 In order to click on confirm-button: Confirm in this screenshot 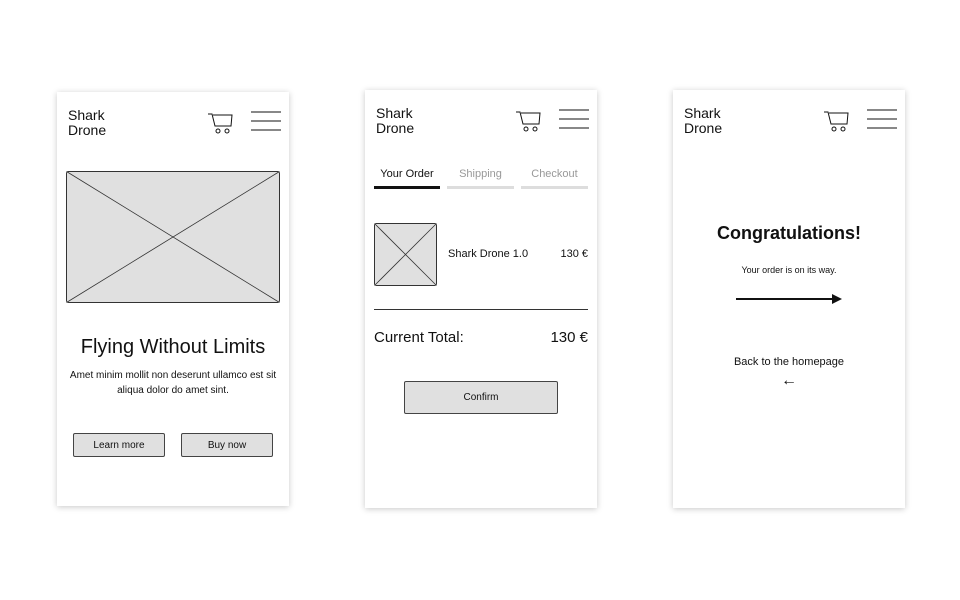, I will do `click(481, 397)`.